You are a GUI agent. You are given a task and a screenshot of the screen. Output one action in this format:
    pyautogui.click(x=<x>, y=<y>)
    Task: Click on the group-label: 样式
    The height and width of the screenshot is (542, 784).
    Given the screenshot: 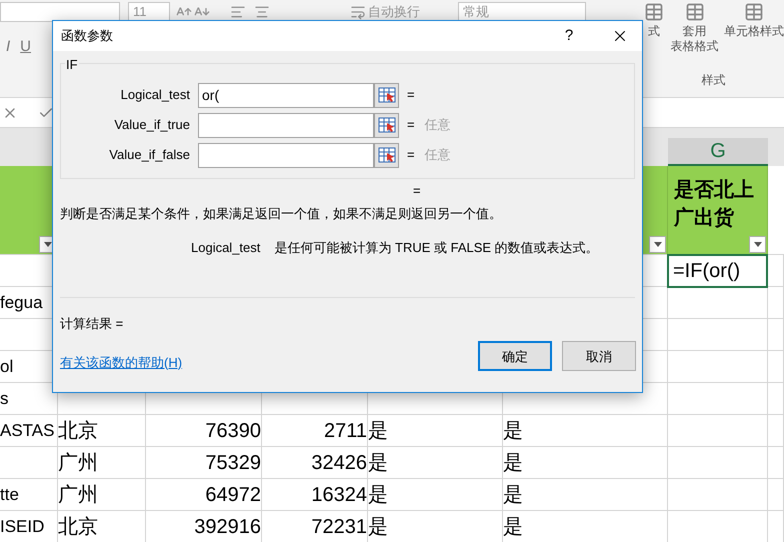 What is the action you would take?
    pyautogui.click(x=714, y=80)
    